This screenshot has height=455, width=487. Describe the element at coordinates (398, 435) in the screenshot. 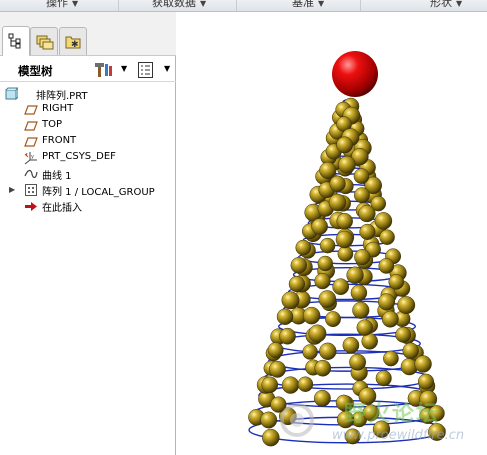

I see `watermark-url: www.proewildfire.cn` at that location.